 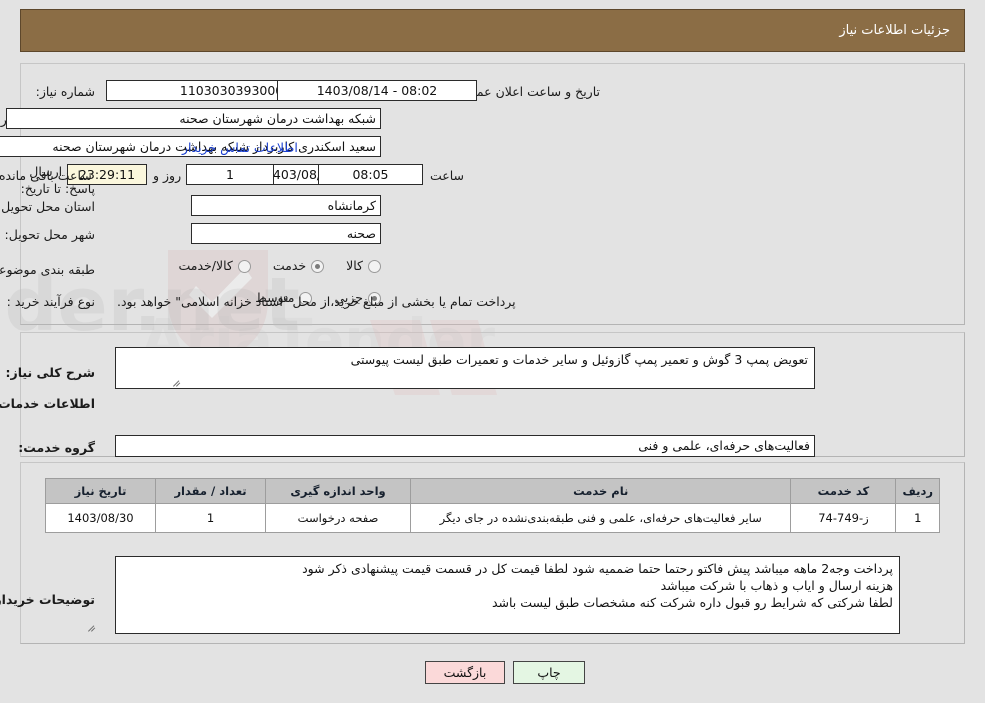 What do you see at coordinates (49, 234) in the screenshot?
I see `city-label: شهر محل تحویل:` at bounding box center [49, 234].